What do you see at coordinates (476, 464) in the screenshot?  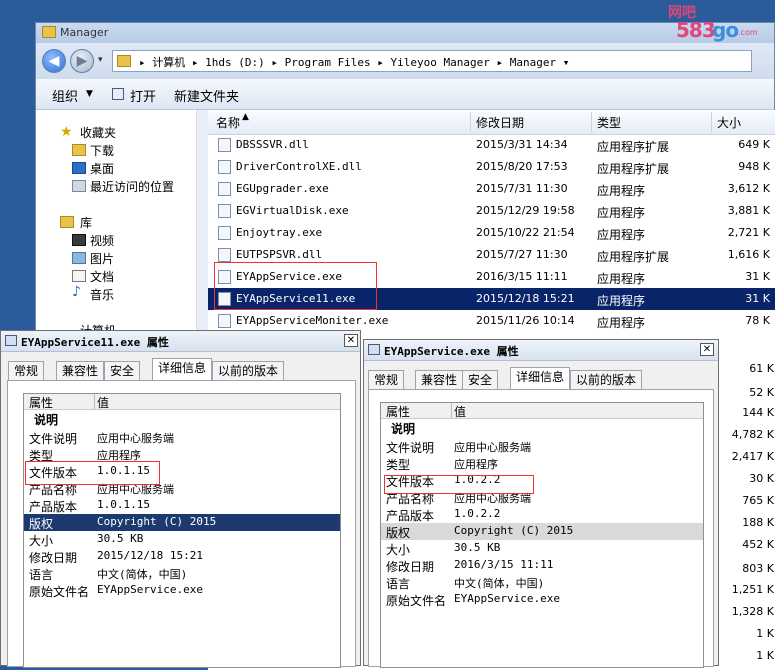 I see `property-value: 应用程序` at bounding box center [476, 464].